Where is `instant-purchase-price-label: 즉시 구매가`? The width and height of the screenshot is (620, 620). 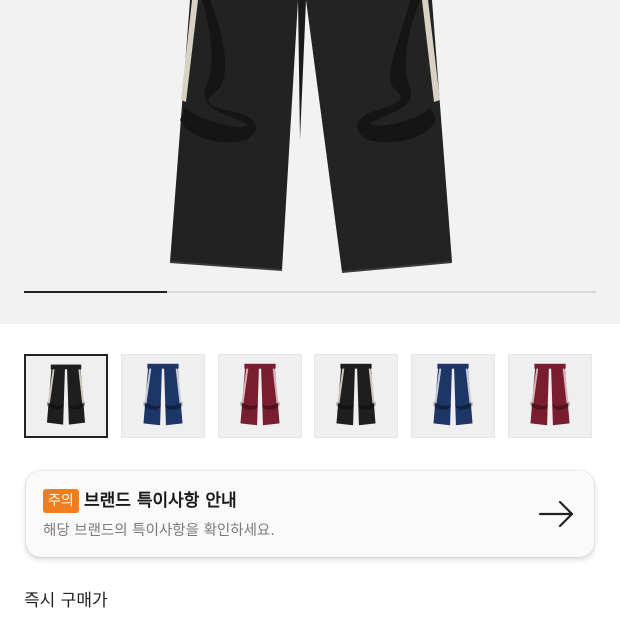 instant-purchase-price-label: 즉시 구매가 is located at coordinates (66, 601).